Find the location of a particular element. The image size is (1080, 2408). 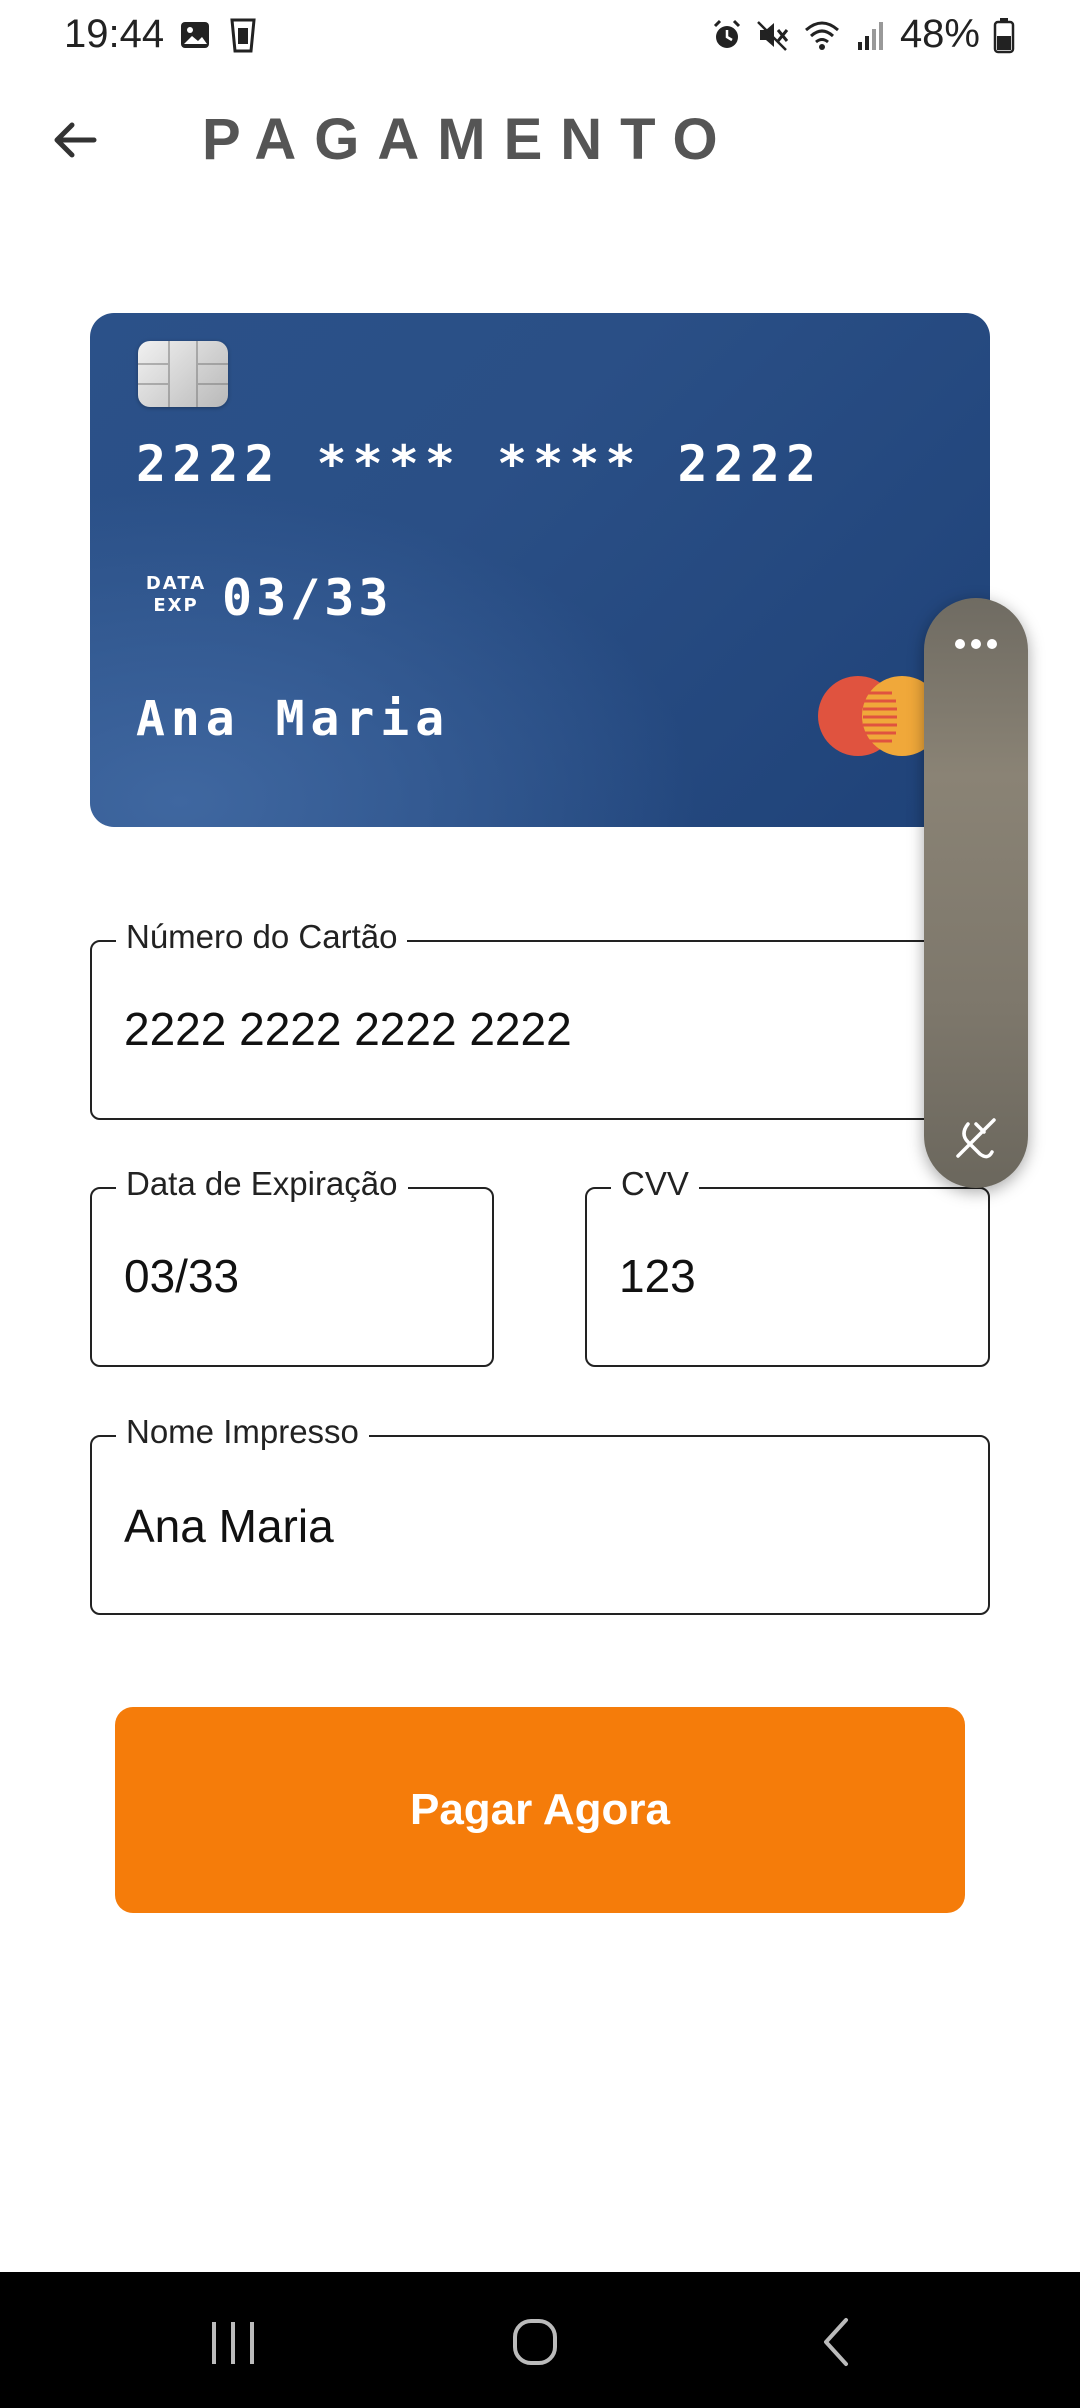

system-nav-bar is located at coordinates (540, 2340).